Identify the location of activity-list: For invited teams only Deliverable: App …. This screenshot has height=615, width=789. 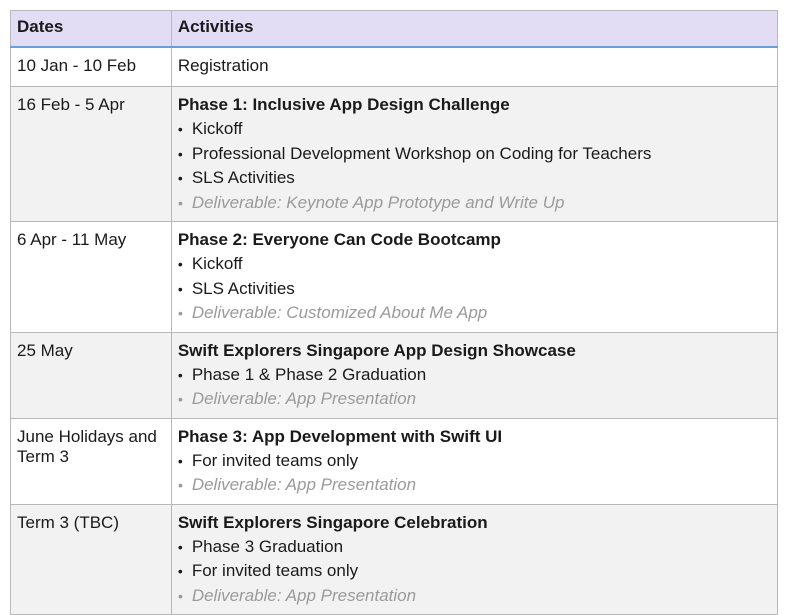
(474, 473).